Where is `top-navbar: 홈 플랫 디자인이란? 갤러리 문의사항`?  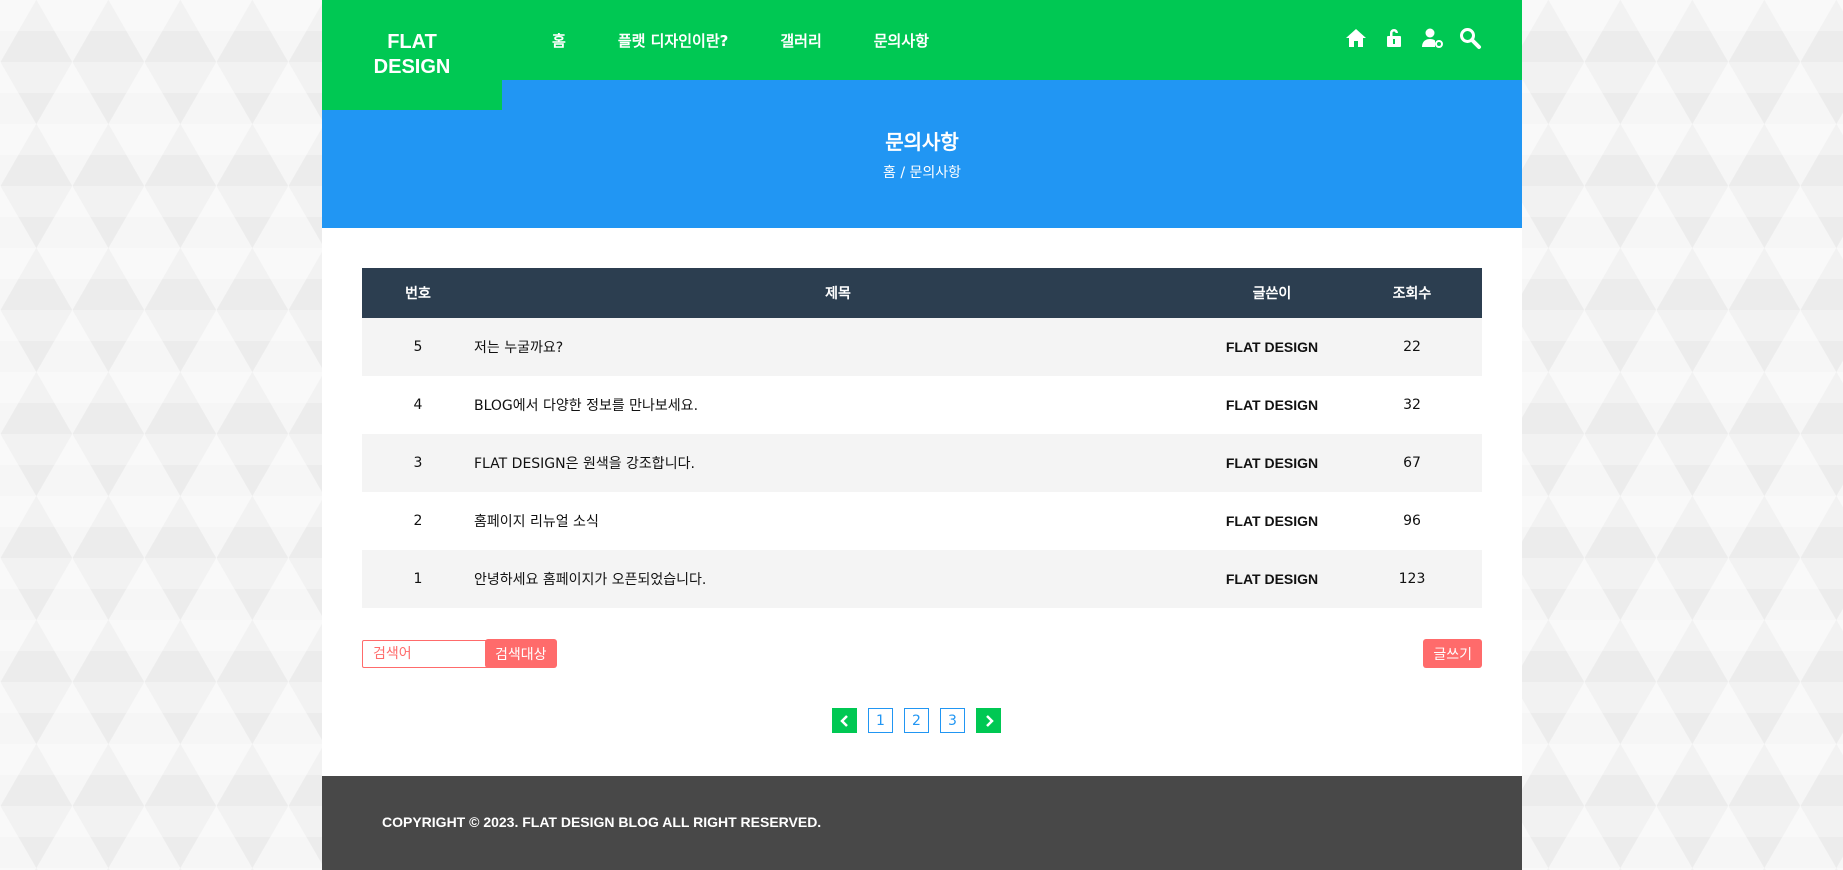 top-navbar: 홈 플랫 디자인이란? 갤러리 문의사항 is located at coordinates (922, 40).